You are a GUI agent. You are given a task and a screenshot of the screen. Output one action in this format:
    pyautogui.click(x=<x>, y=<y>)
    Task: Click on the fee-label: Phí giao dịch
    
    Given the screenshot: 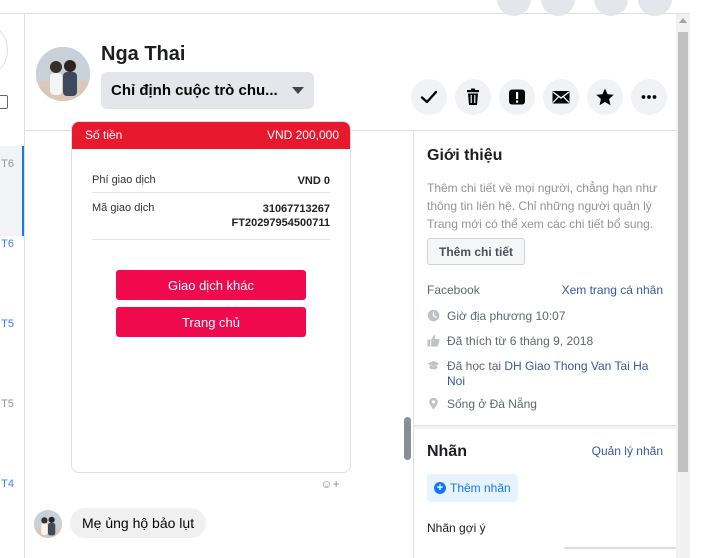 What is the action you would take?
    pyautogui.click(x=124, y=180)
    